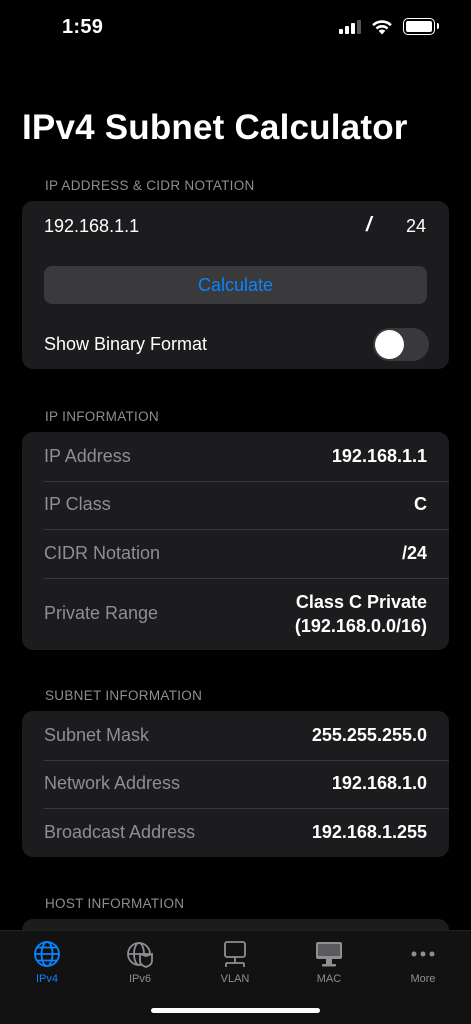  I want to click on row-value: 192.168.1.0, so click(379, 783).